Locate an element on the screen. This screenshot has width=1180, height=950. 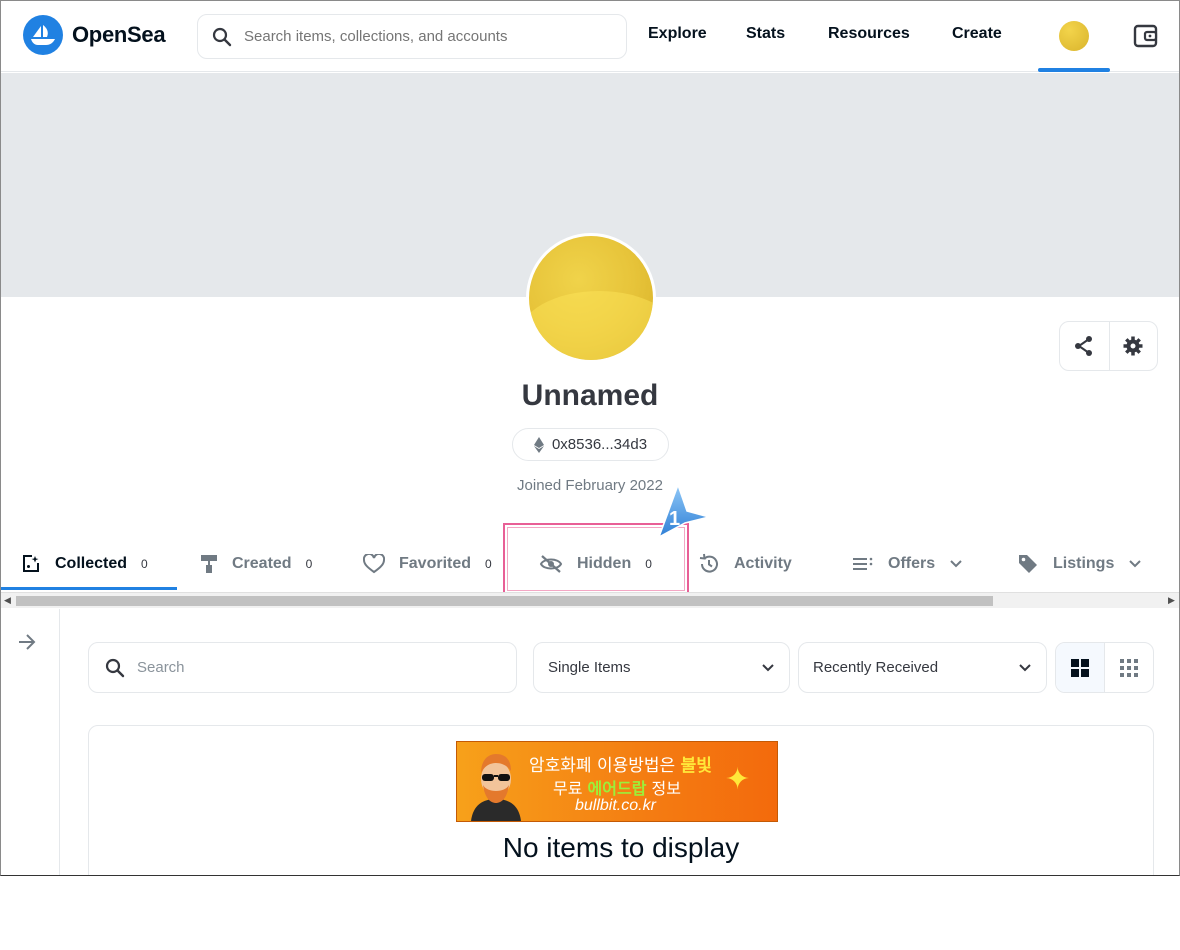
tab-created: Created 0 is located at coordinates (256, 563).